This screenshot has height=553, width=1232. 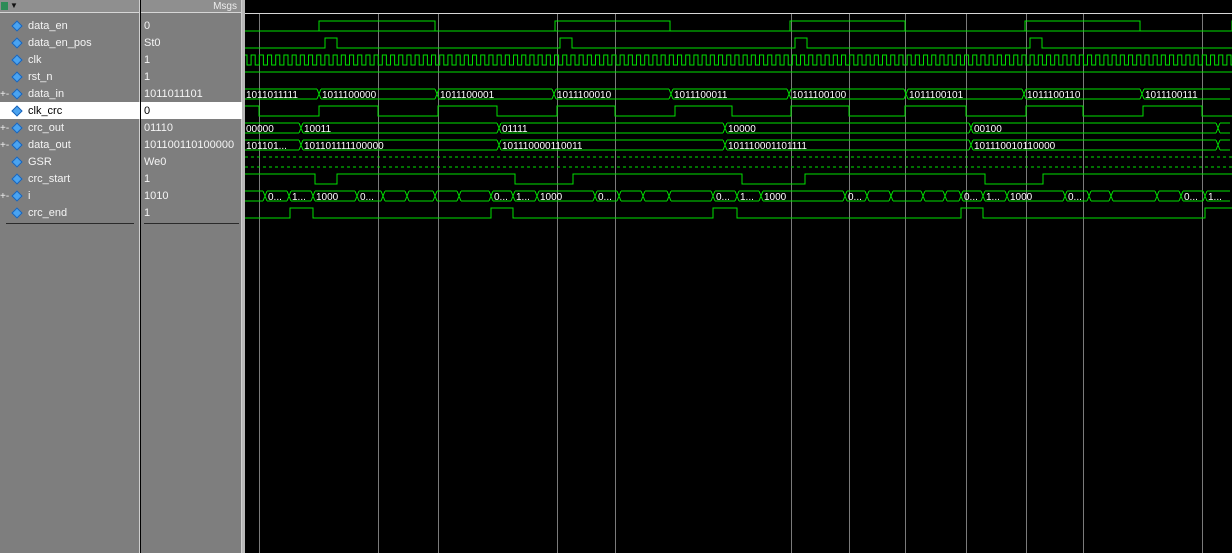 I want to click on signal-row-crc_start: crc_start, so click(x=70, y=179).